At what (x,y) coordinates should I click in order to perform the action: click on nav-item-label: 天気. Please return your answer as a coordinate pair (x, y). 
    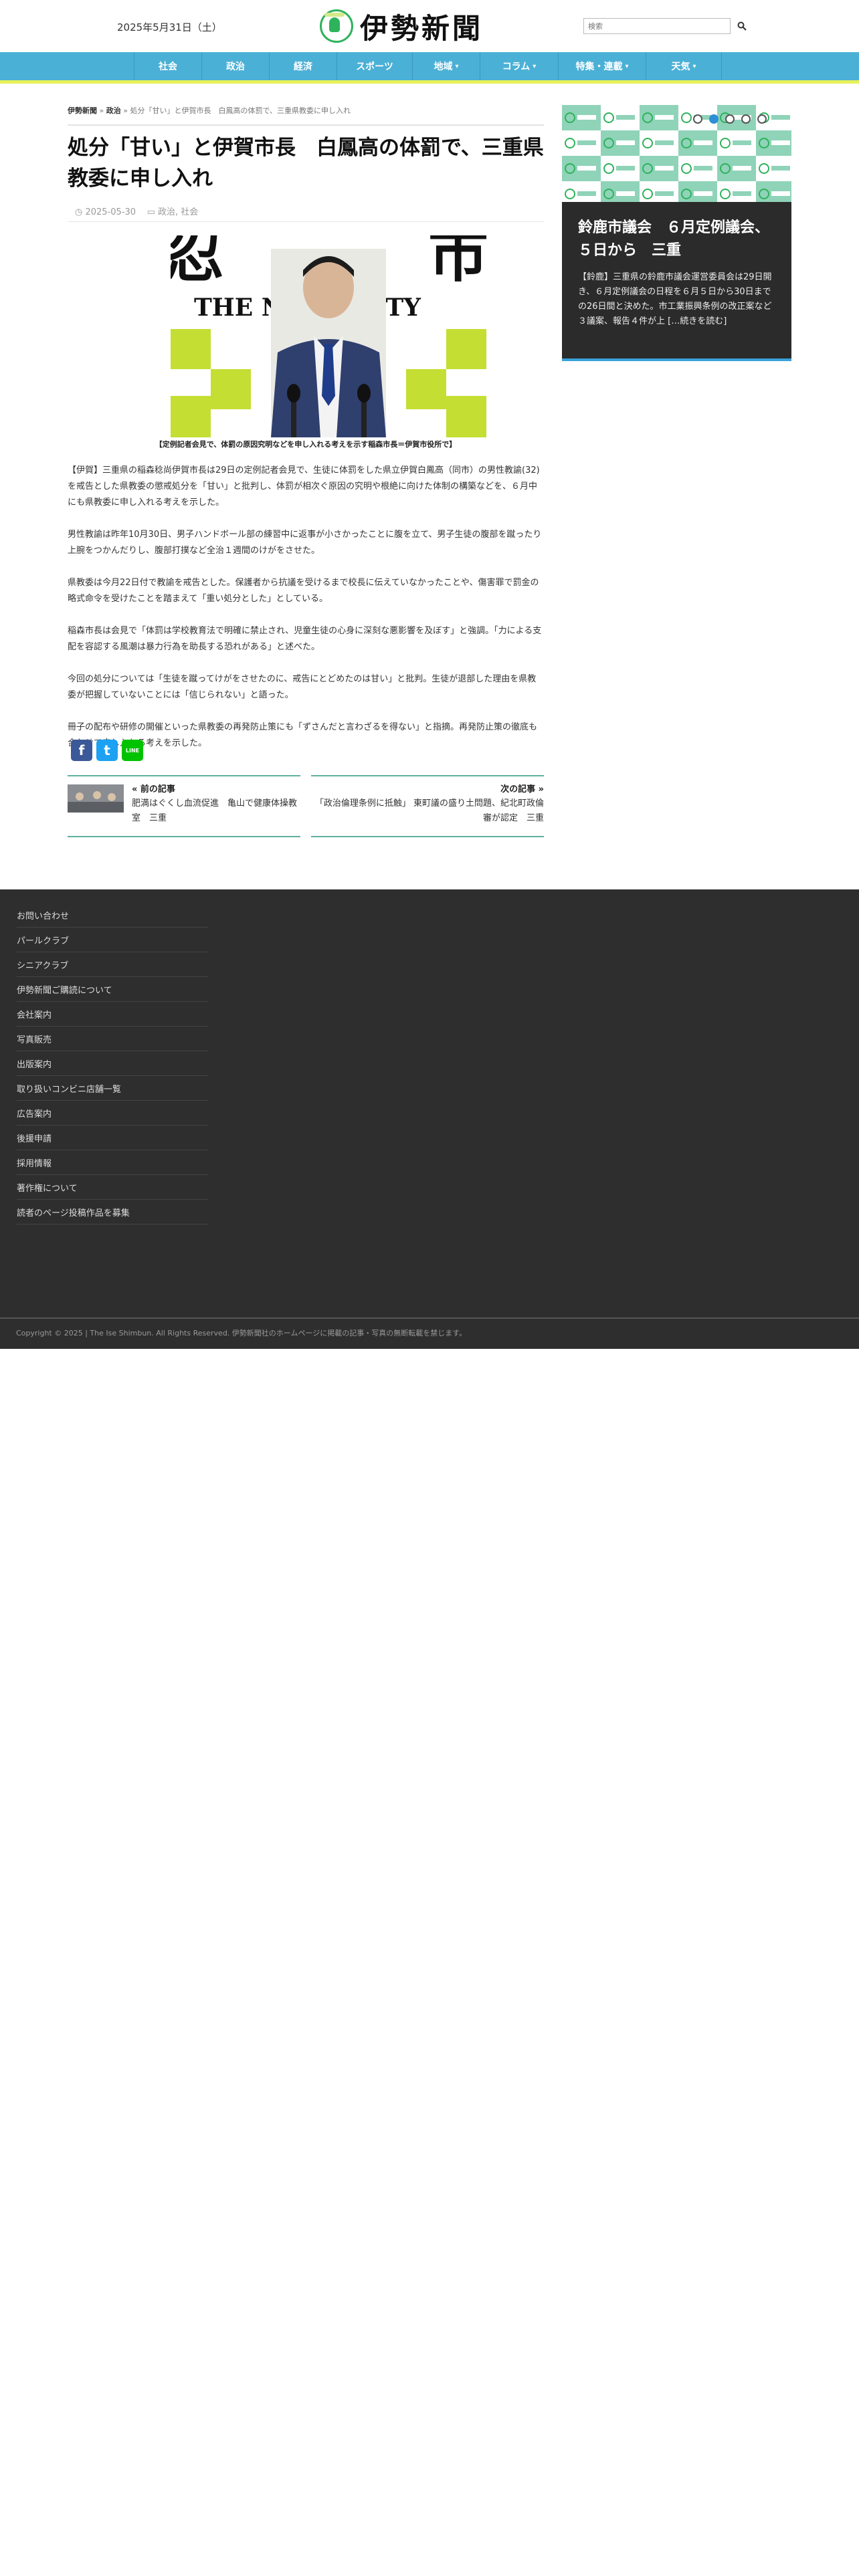
    Looking at the image, I should click on (680, 67).